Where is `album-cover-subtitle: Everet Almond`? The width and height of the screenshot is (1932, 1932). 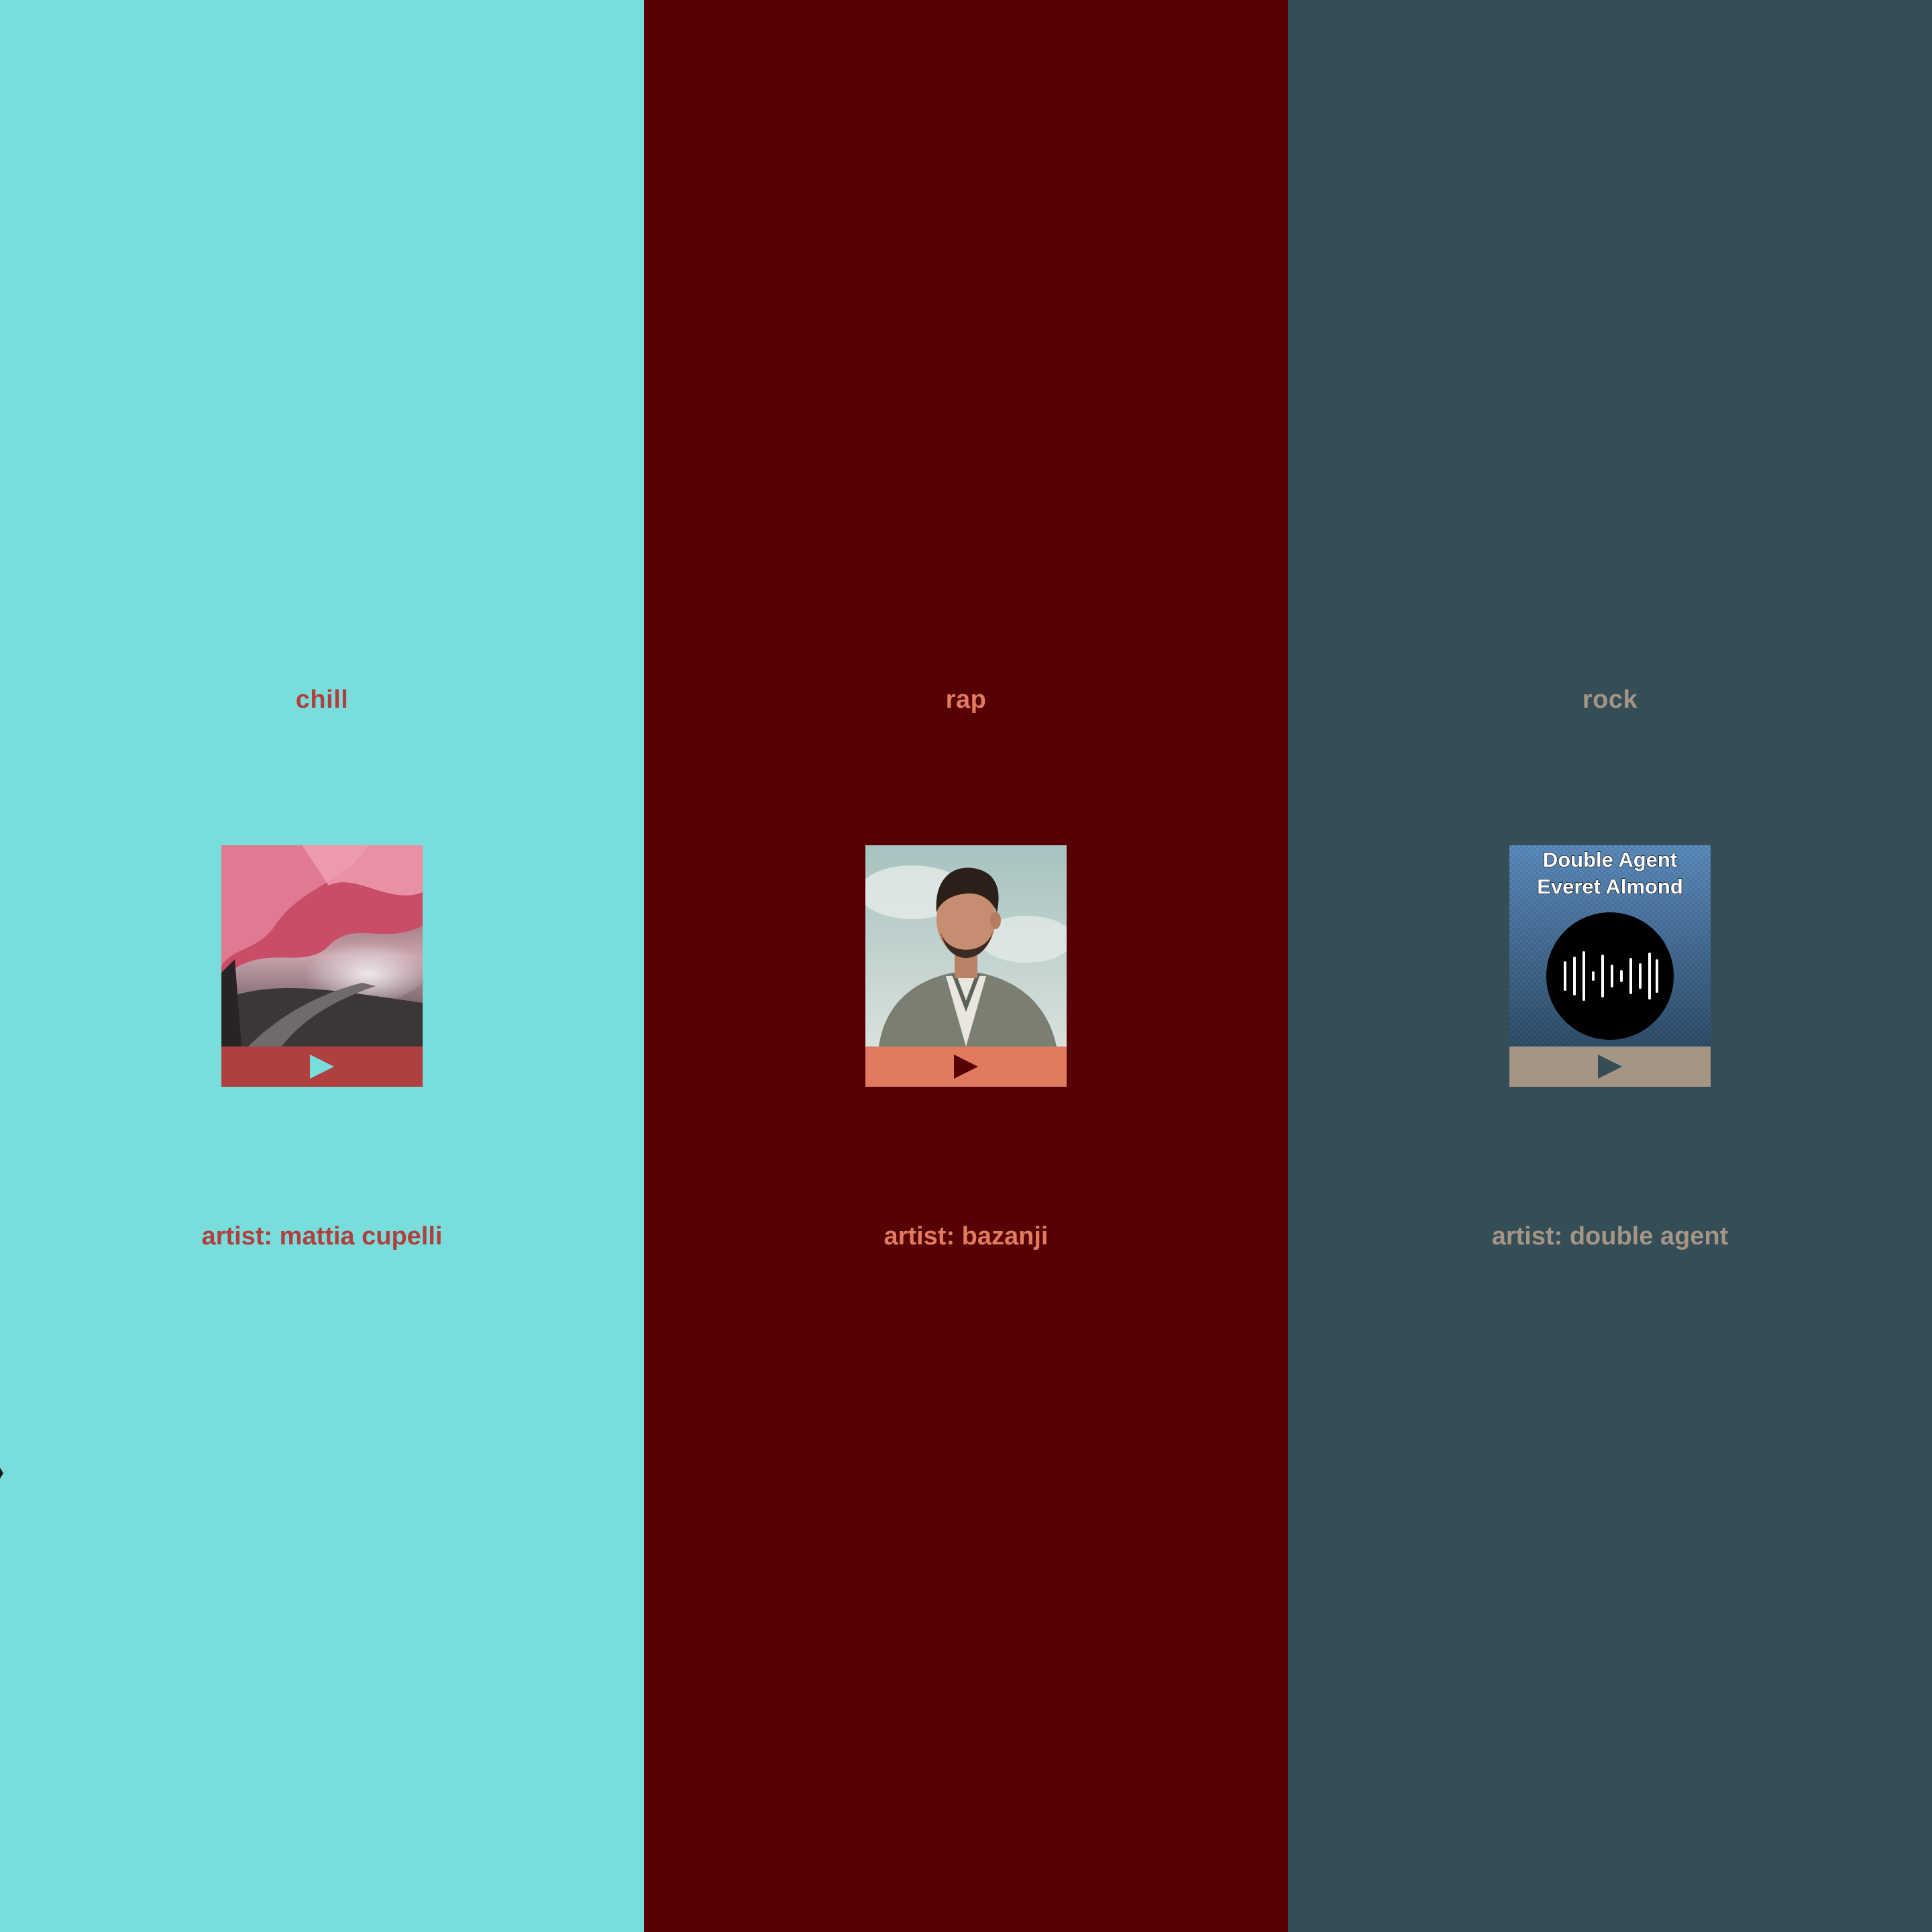 album-cover-subtitle: Everet Almond is located at coordinates (1610, 886).